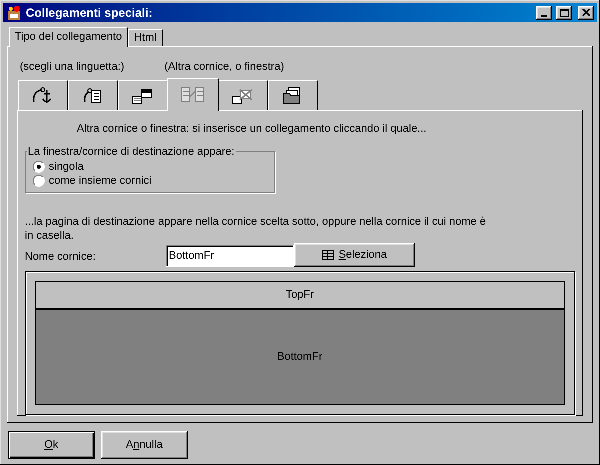  I want to click on tab: Tipo del collegamento, so click(68, 37).